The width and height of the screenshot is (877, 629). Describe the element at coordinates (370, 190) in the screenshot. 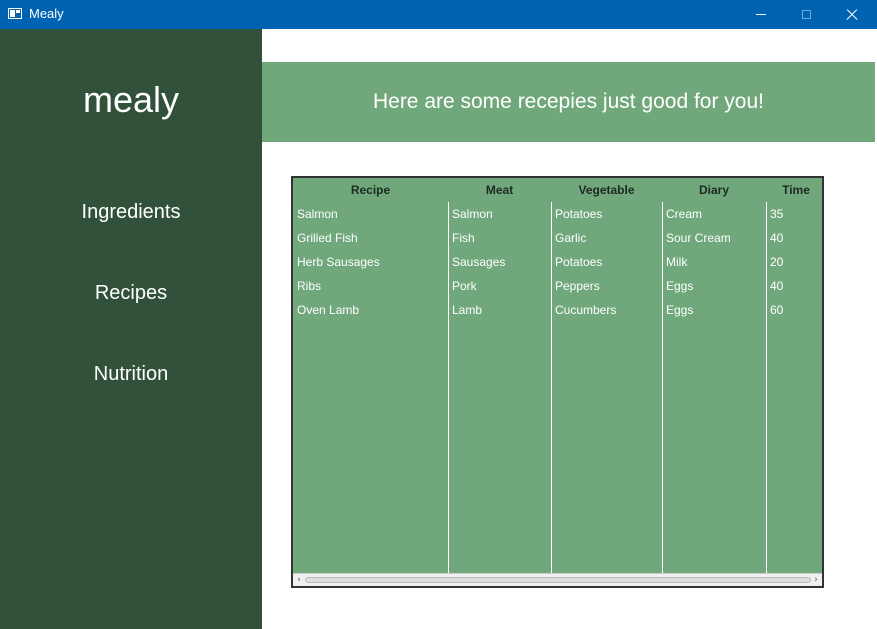

I see `column-header-recipe: Recipe` at that location.